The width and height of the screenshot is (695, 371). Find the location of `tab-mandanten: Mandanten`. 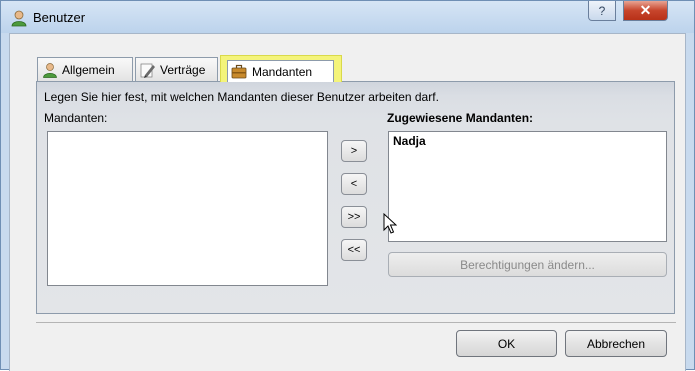

tab-mandanten: Mandanten is located at coordinates (281, 68).